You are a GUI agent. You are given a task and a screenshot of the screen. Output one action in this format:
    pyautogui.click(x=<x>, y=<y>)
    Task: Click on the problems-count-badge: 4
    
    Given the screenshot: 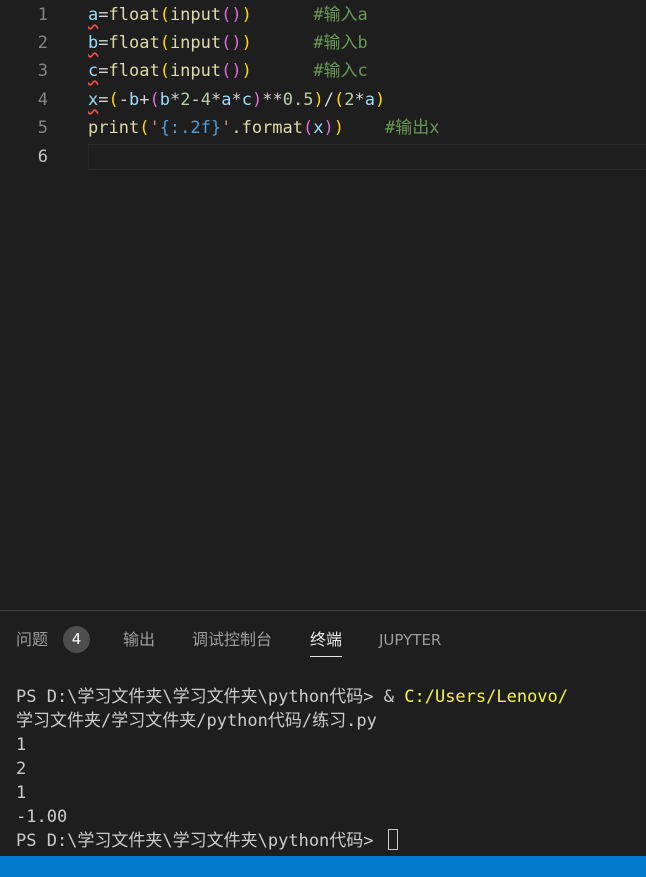 What is the action you would take?
    pyautogui.click(x=76, y=639)
    